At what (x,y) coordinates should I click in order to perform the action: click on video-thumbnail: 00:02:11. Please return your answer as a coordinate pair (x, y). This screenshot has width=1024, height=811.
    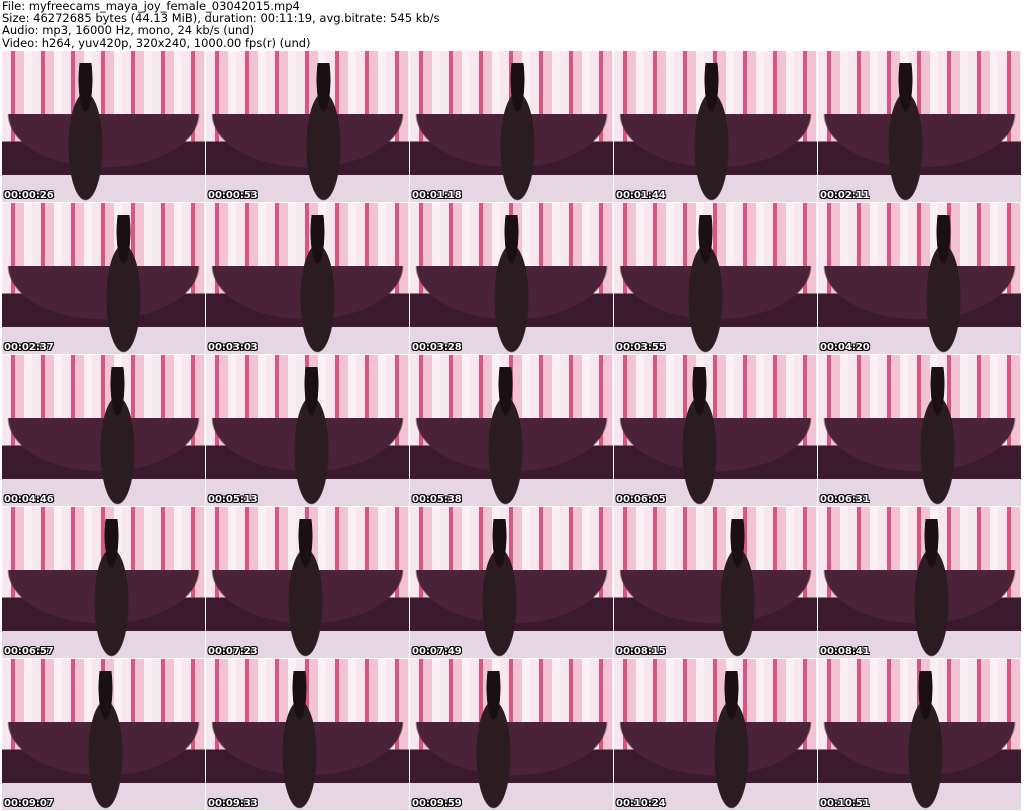
    Looking at the image, I should click on (919, 126).